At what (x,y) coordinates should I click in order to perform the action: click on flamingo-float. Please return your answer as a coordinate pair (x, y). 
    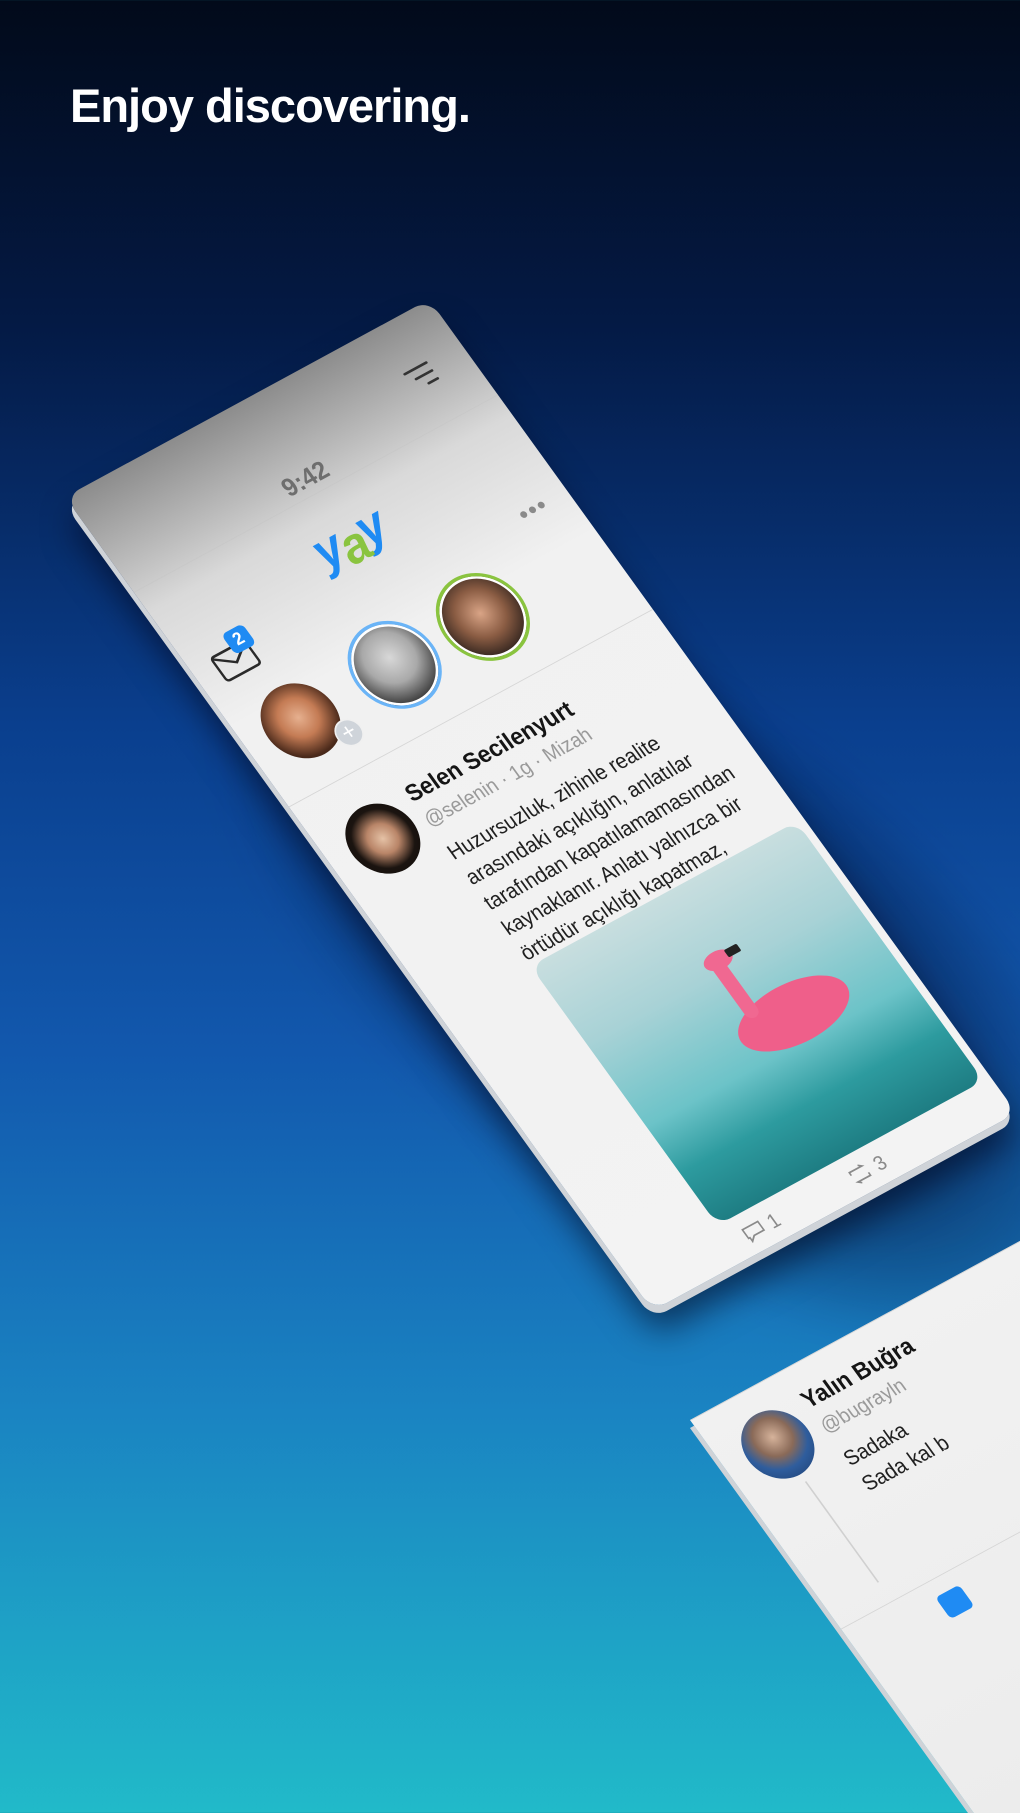
    Looking at the image, I should click on (775, 994).